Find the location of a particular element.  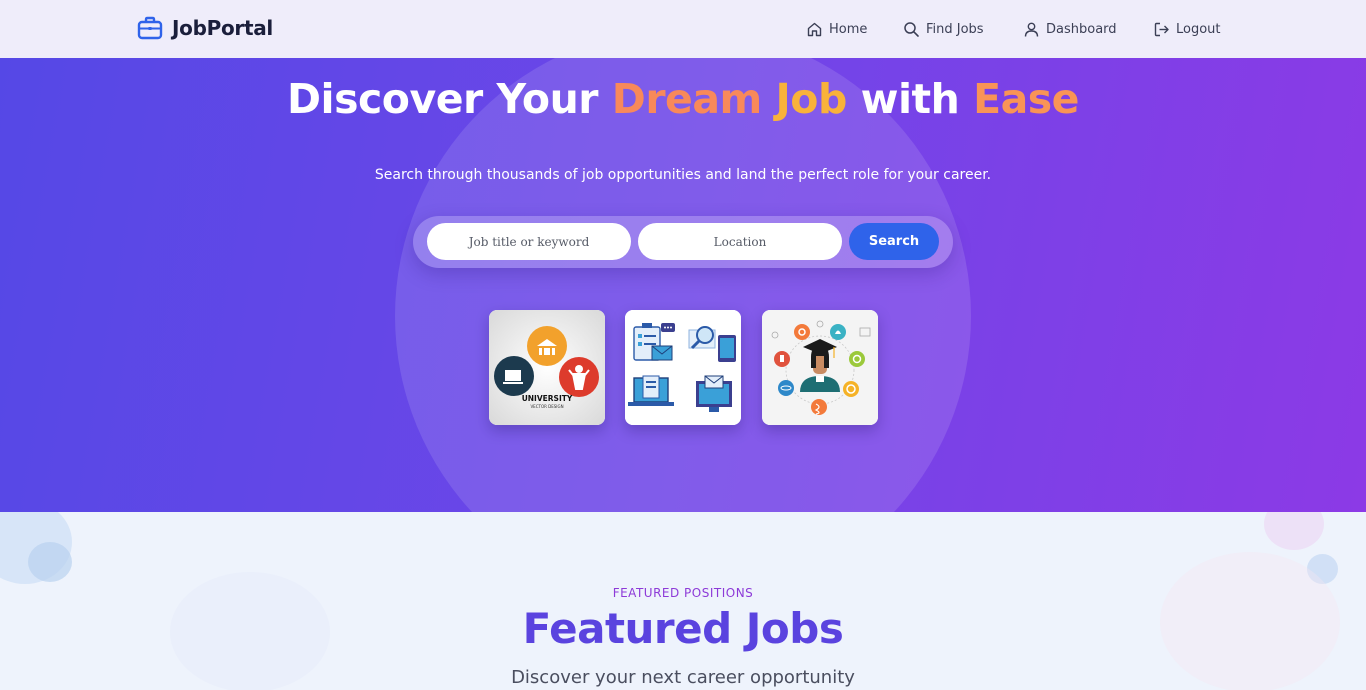

office-communication-illustration-icon is located at coordinates (683, 367).